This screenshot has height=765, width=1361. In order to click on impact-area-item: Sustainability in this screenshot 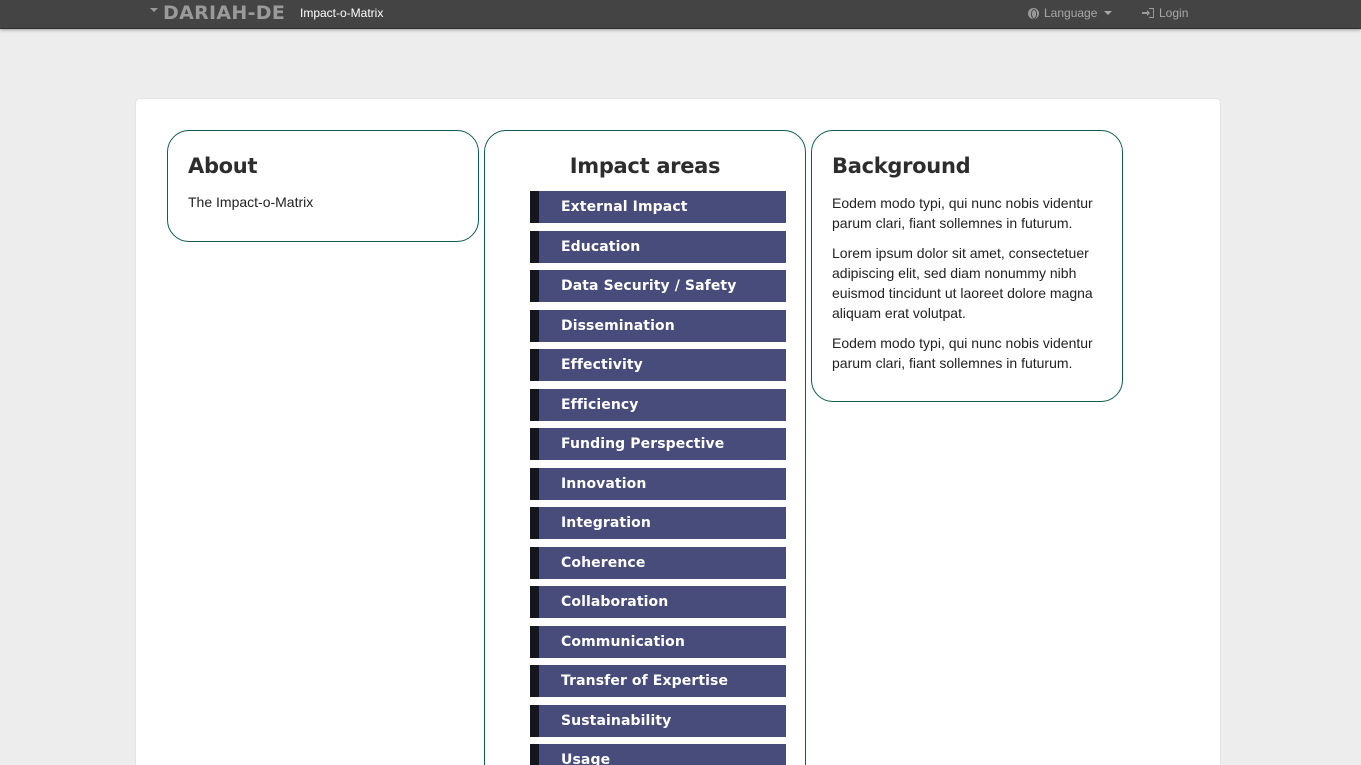, I will do `click(658, 720)`.